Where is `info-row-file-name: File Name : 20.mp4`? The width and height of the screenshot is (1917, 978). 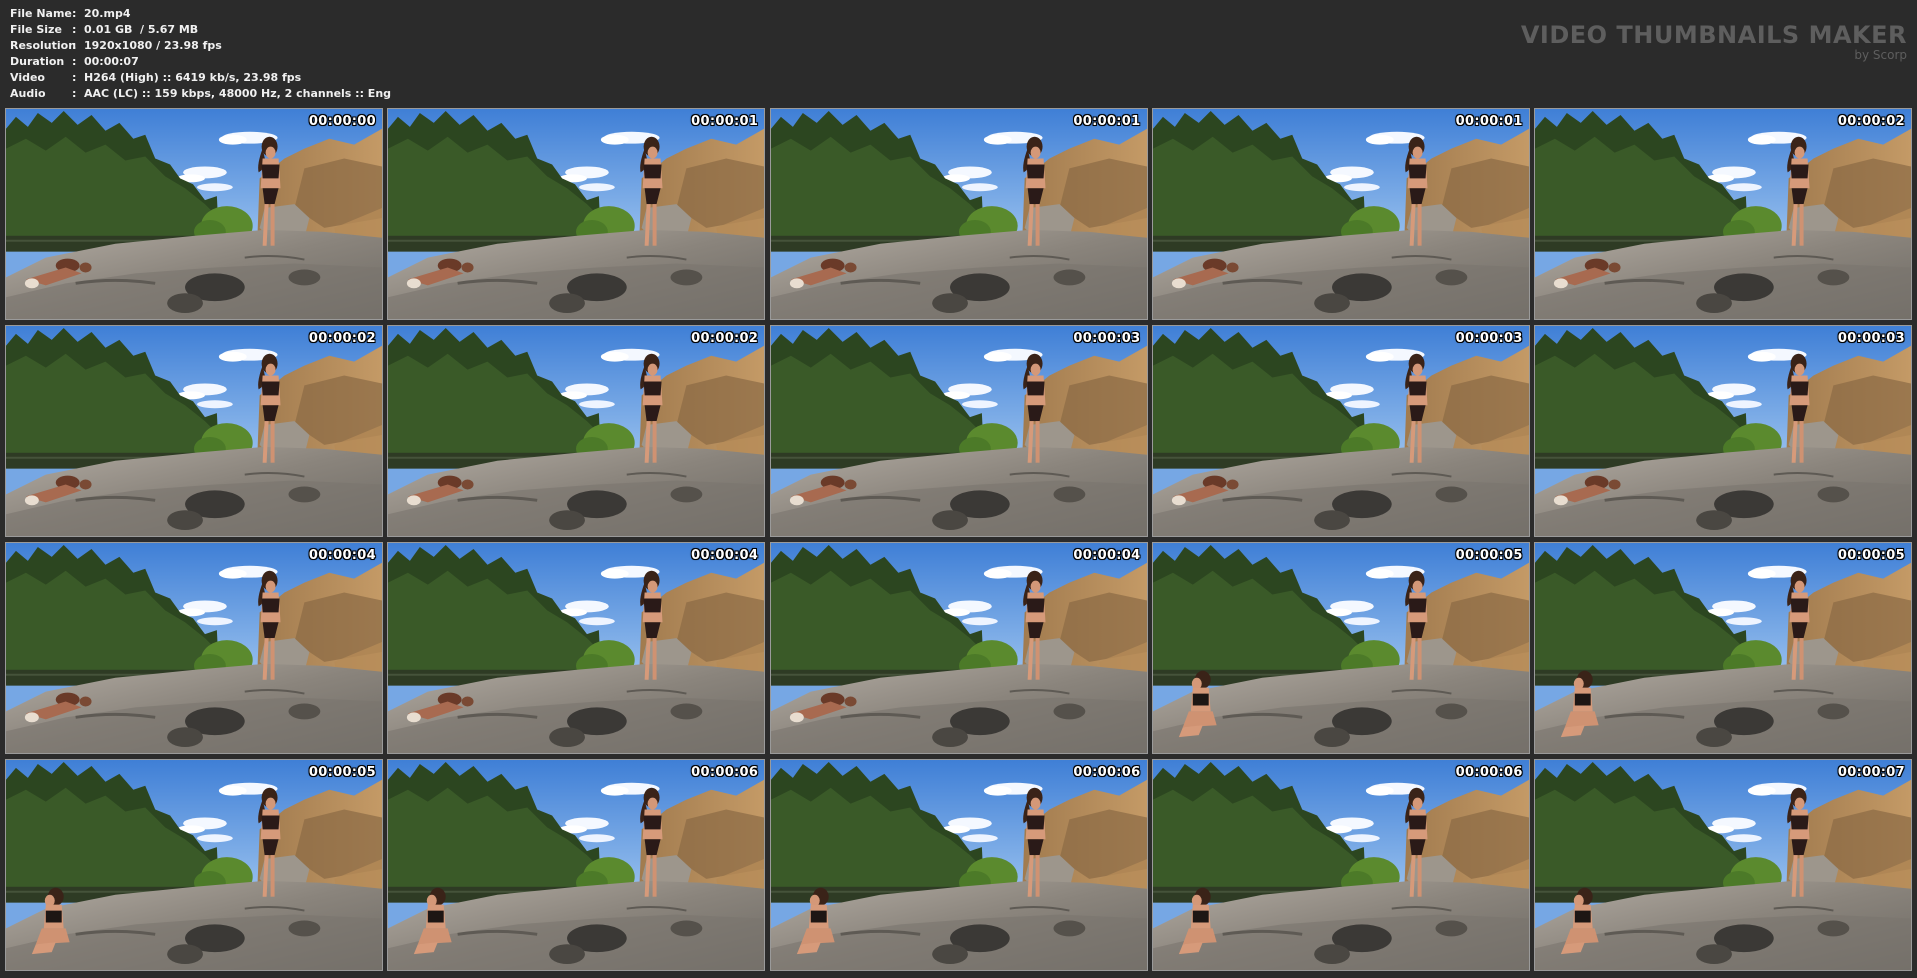 info-row-file-name: File Name : 20.mp4 is located at coordinates (200, 14).